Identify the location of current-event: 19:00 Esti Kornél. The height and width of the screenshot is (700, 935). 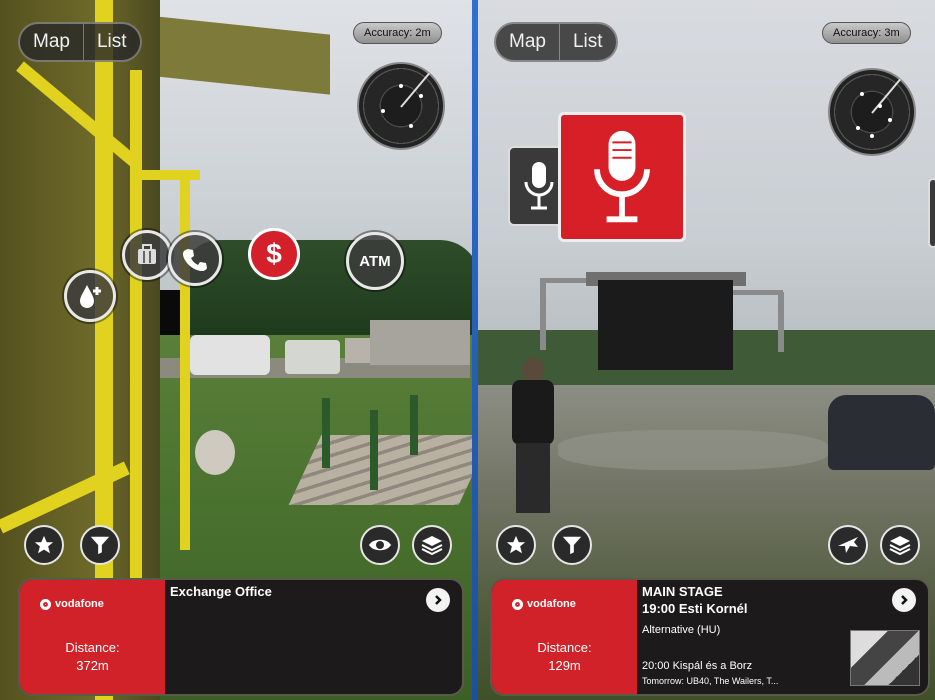
(695, 608).